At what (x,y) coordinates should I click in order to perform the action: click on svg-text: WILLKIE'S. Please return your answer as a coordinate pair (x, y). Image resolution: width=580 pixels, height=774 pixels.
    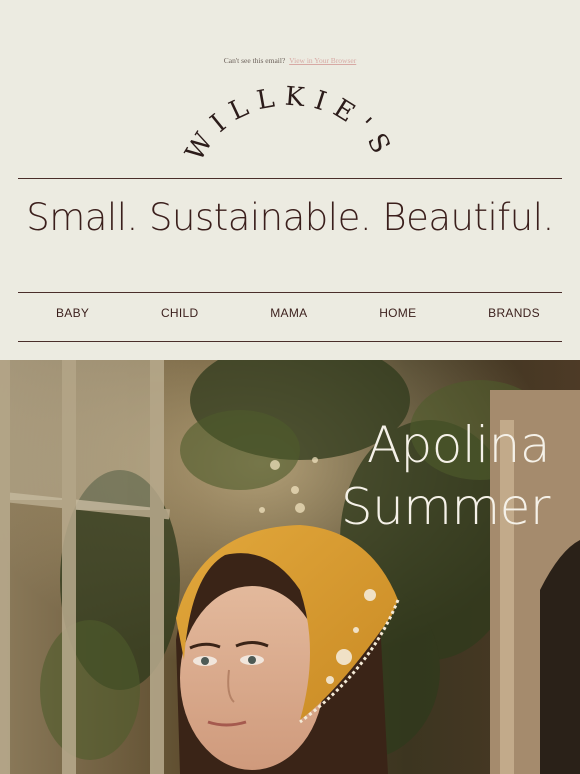
    Looking at the image, I should click on (290, 124).